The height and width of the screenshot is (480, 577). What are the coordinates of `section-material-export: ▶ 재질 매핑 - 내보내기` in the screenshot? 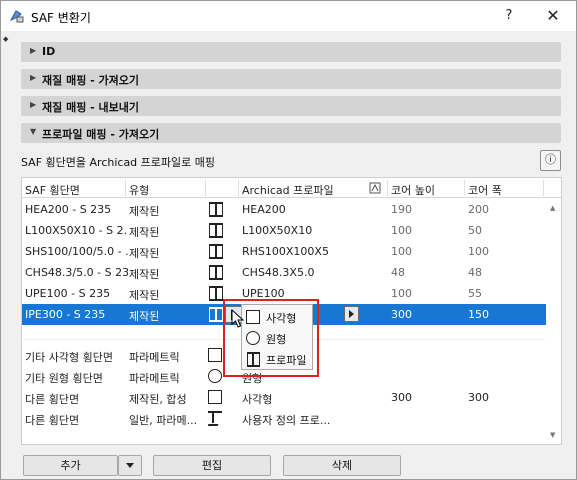 It's located at (291, 106).